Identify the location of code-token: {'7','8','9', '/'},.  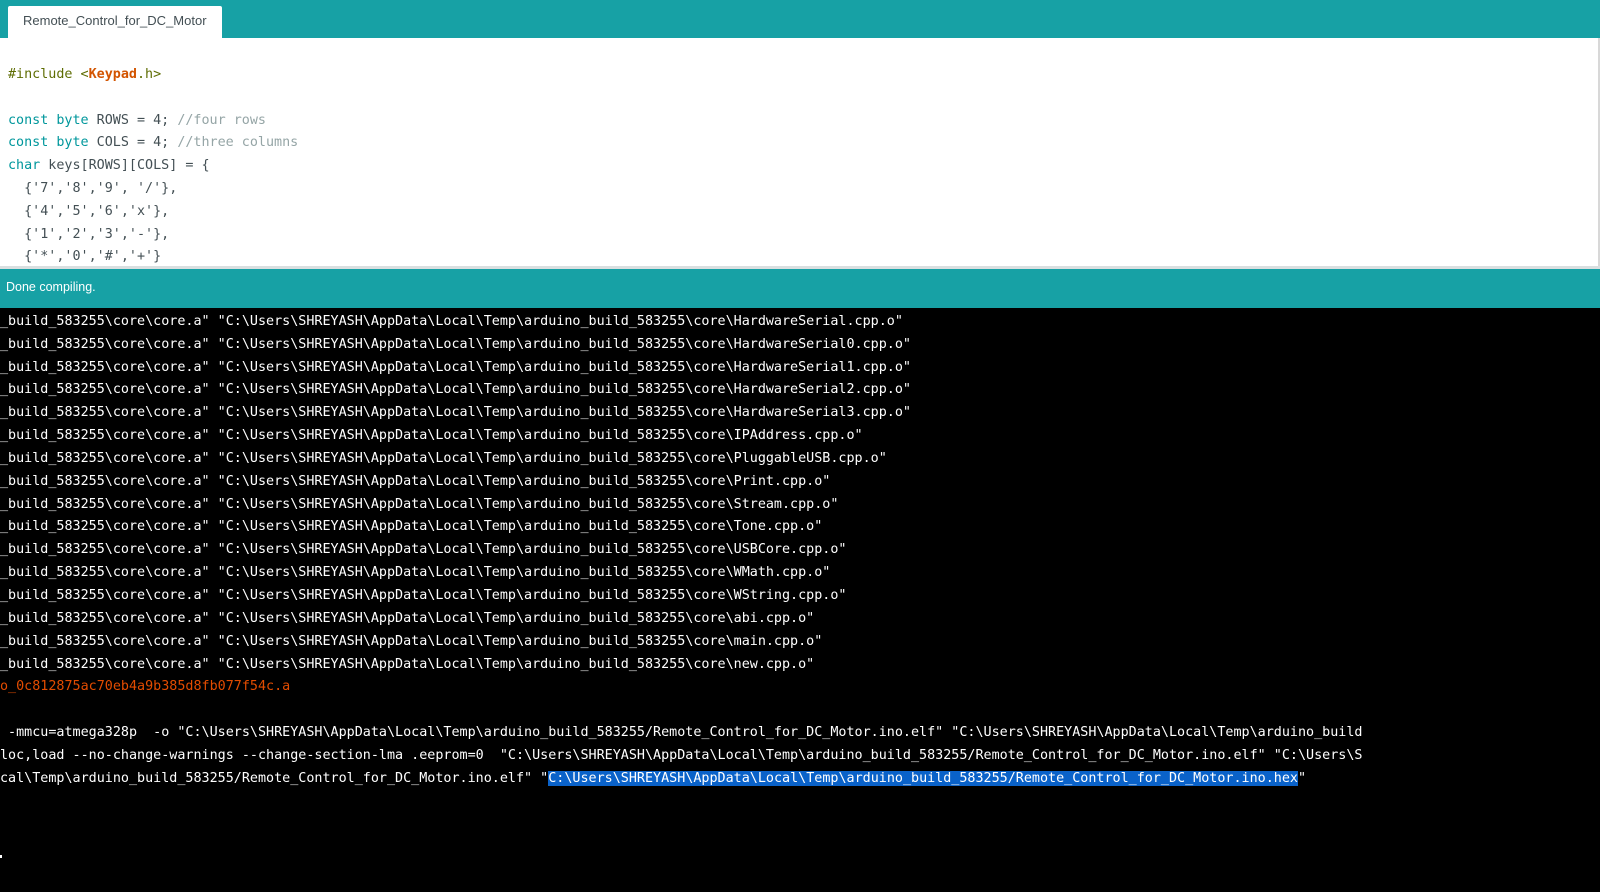
(93, 188).